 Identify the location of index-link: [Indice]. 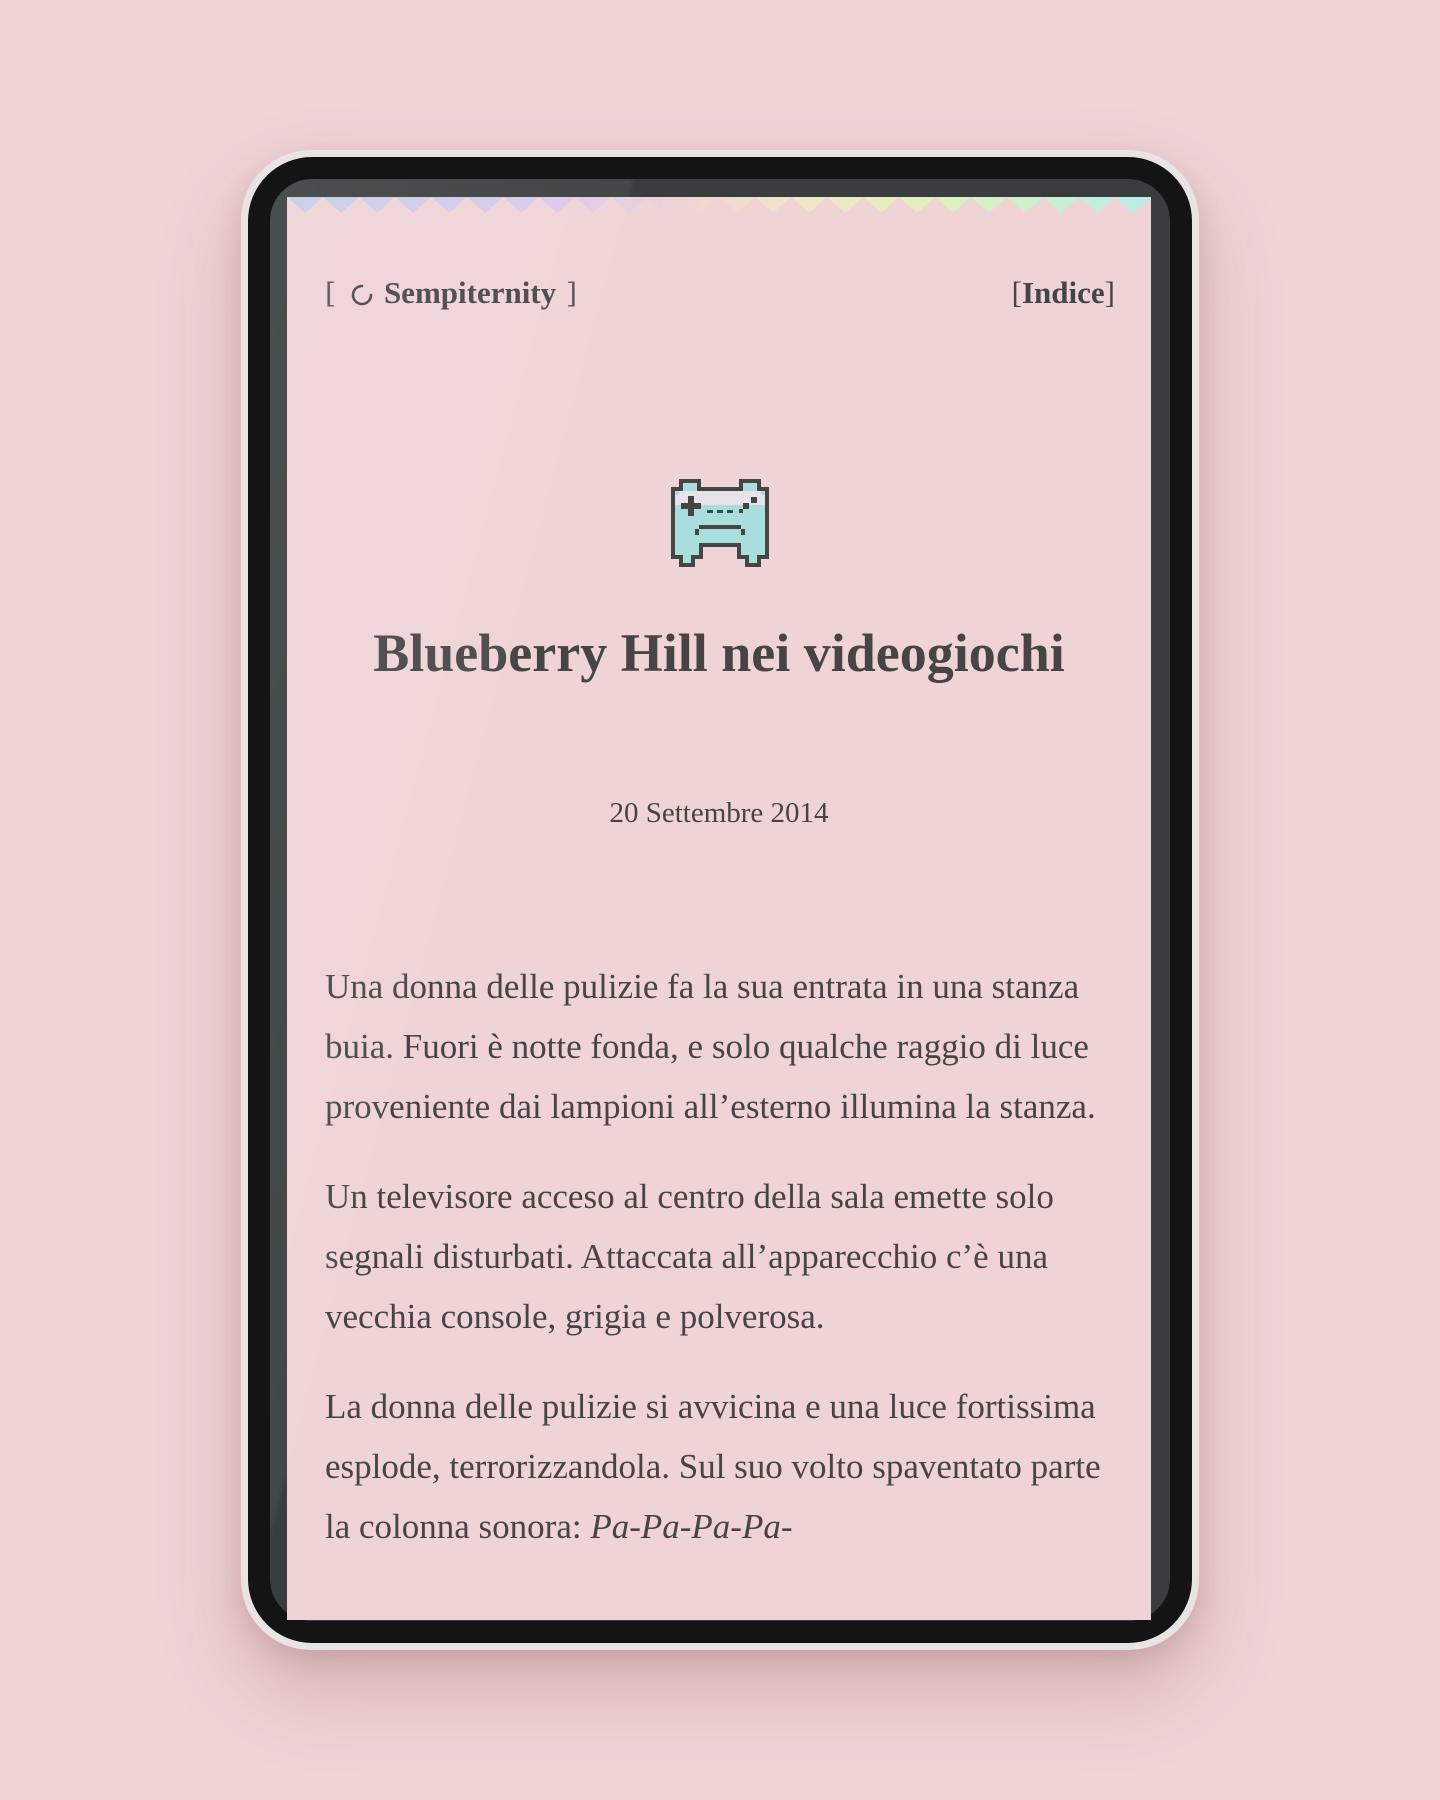
(1063, 293).